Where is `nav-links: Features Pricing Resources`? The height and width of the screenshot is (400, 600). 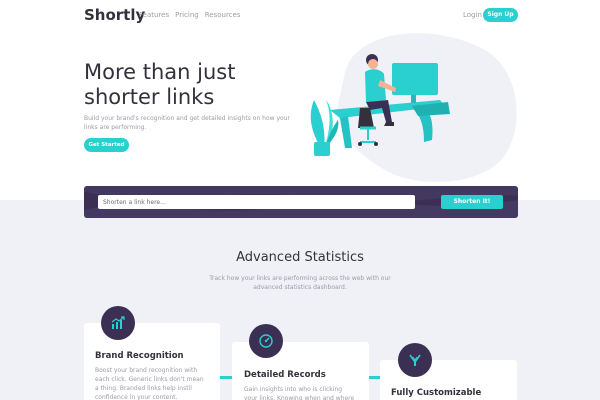 nav-links: Features Pricing Resources is located at coordinates (189, 15).